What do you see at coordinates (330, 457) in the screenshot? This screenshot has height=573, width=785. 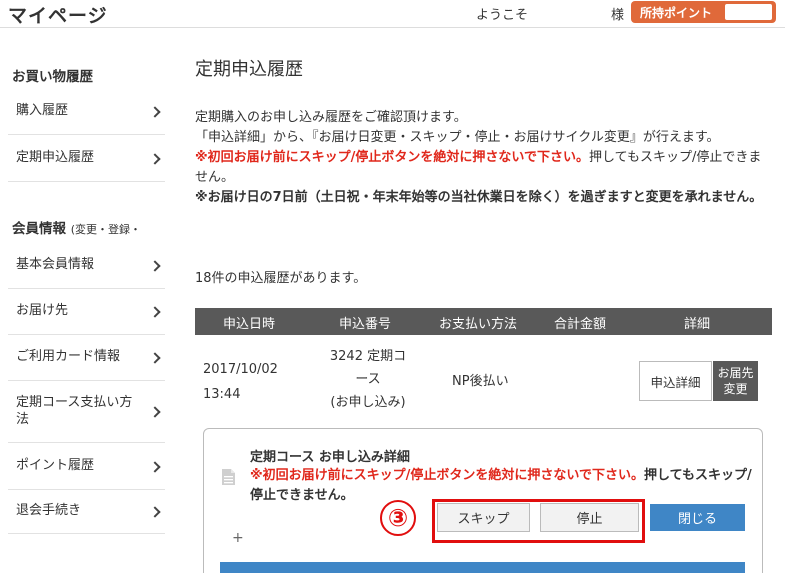 I see `panel-title: 定期コース お申し込み詳細` at bounding box center [330, 457].